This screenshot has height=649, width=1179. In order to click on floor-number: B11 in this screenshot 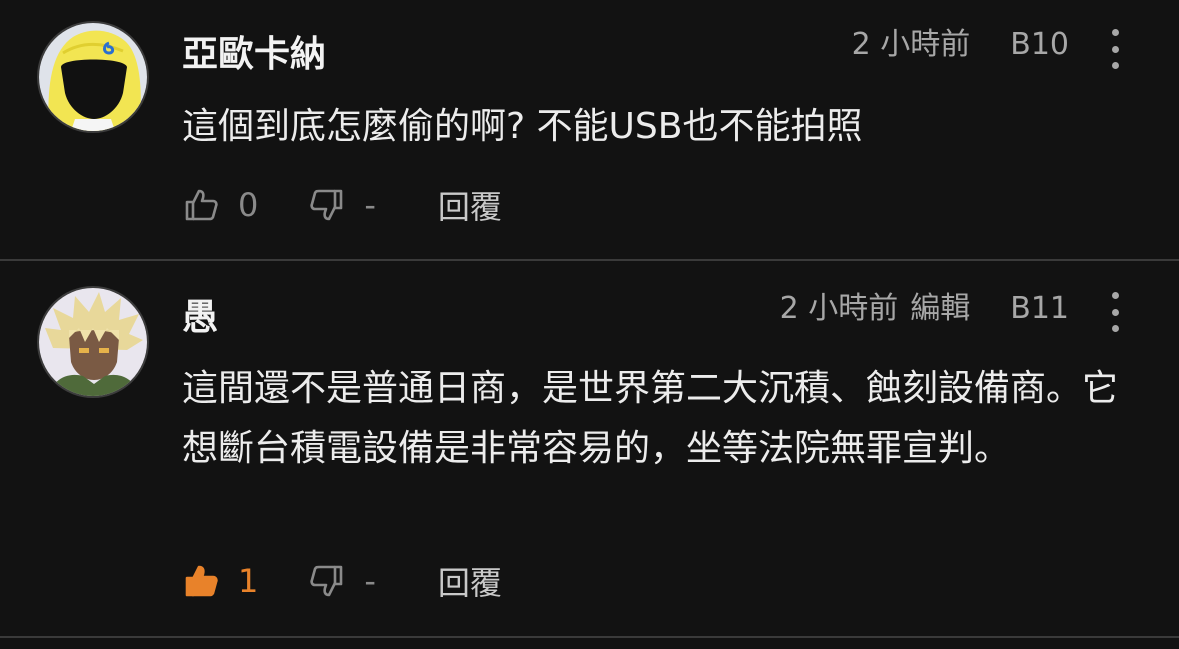, I will do `click(1039, 308)`.